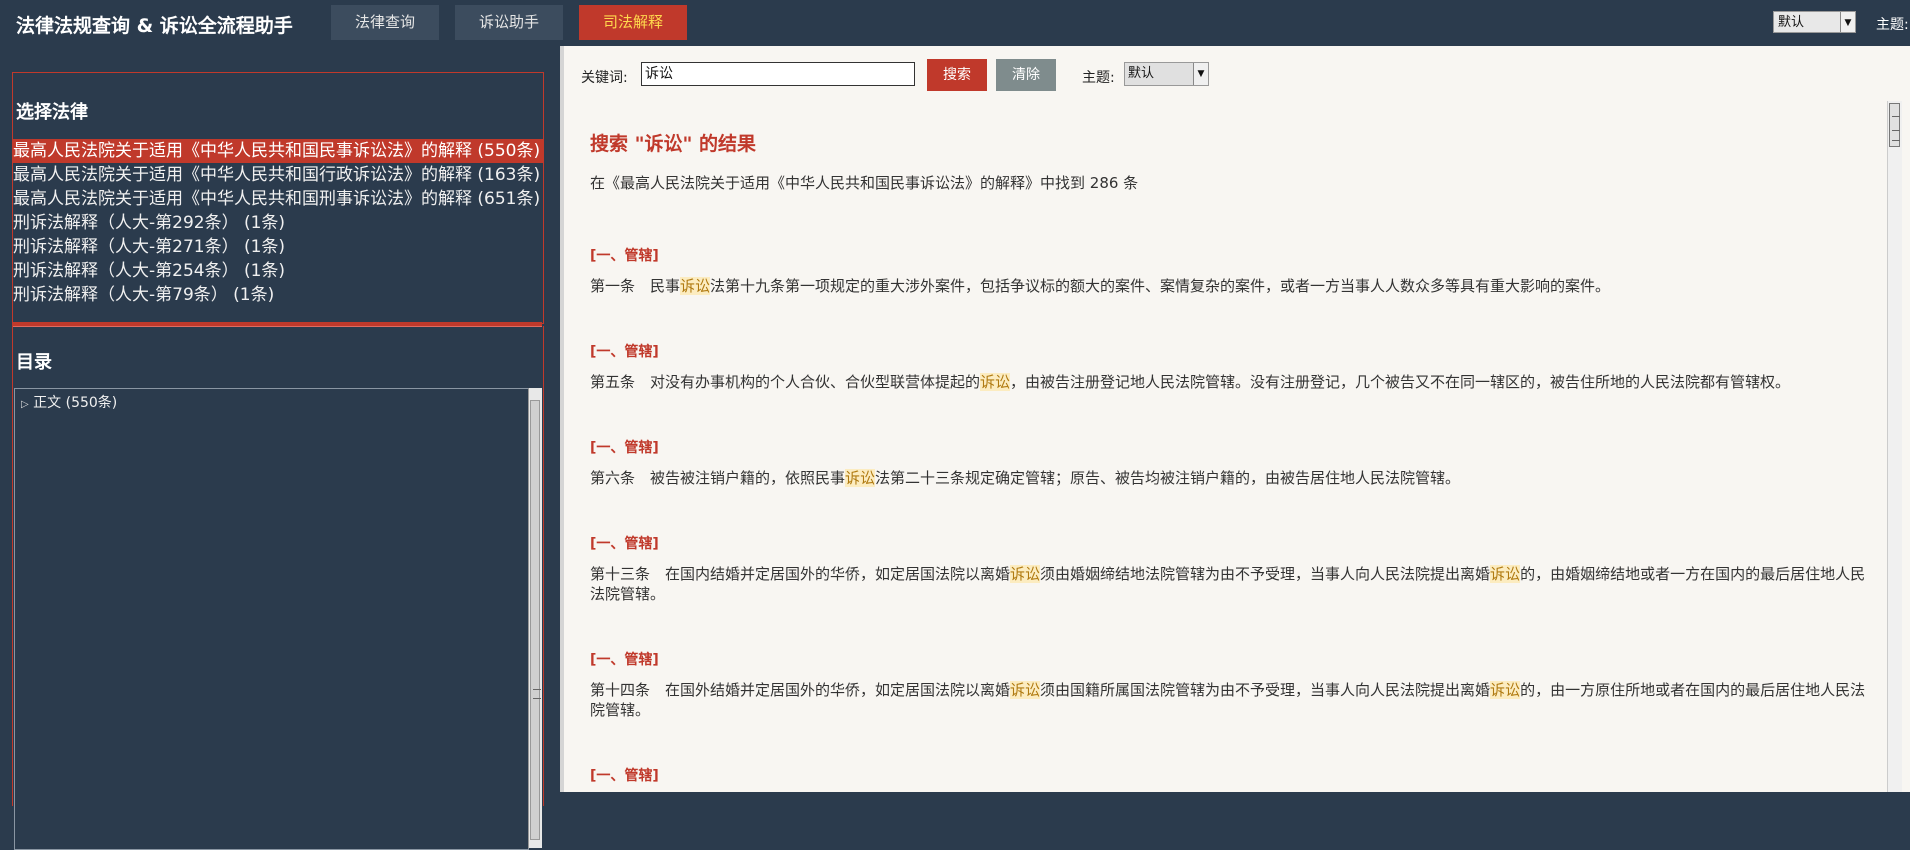 This screenshot has width=1910, height=850. I want to click on law-item-civil-procedure: 最高人民法院关于适用《中华人民共和国民事诉讼法》的解释 (550条), so click(278, 151).